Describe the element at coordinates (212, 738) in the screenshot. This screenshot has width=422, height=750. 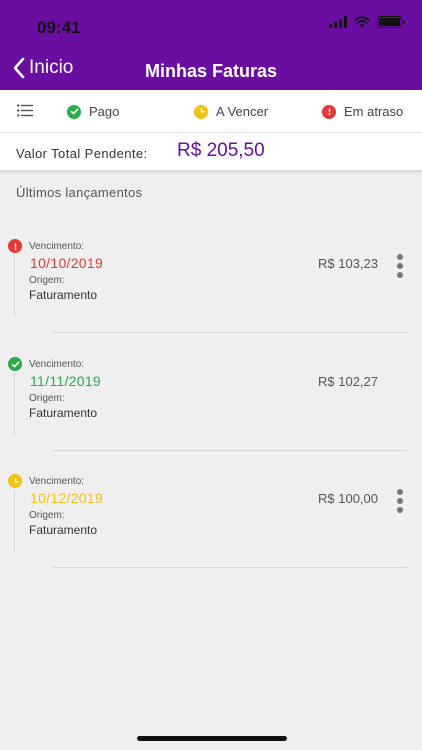
I see `home-indicator` at that location.